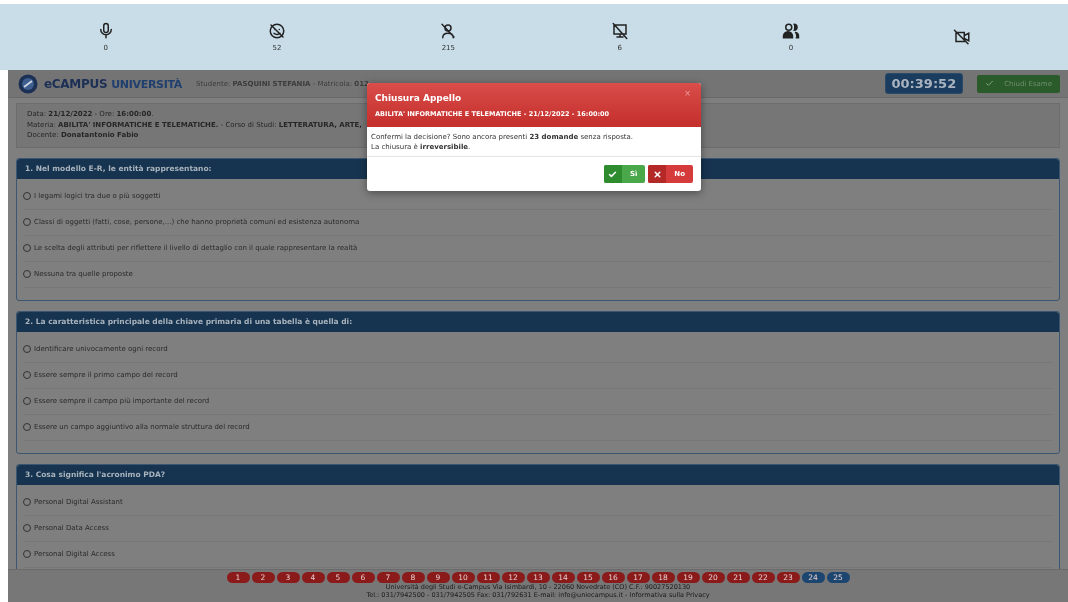  Describe the element at coordinates (924, 83) in the screenshot. I see `timer: 00:39:52` at that location.